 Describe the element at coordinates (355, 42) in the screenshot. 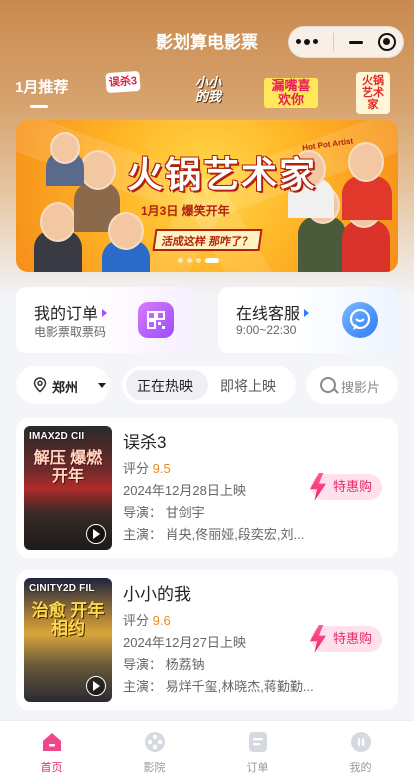

I see `minimize-icon` at that location.